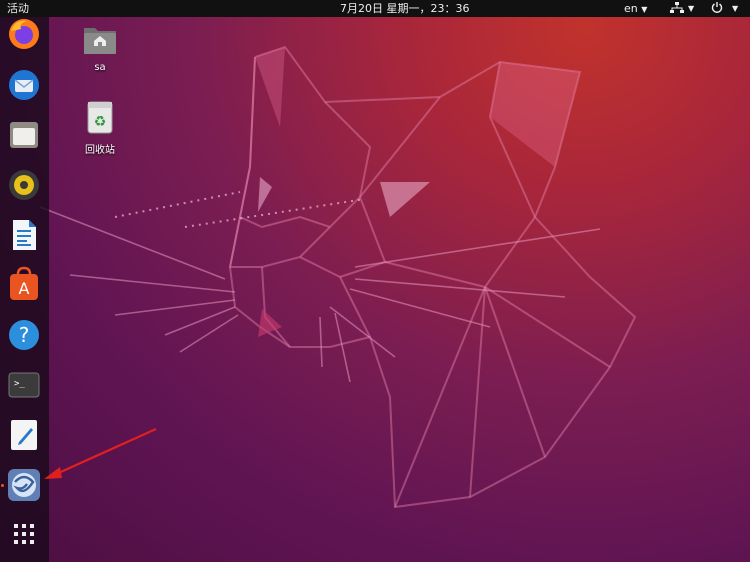 This screenshot has width=750, height=562. Describe the element at coordinates (24, 85) in the screenshot. I see `thunderbird-icon` at that location.